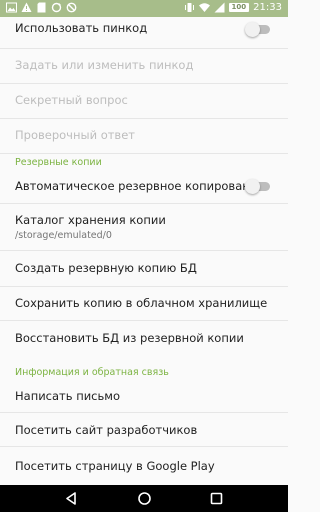  What do you see at coordinates (71, 7) in the screenshot?
I see `ban-icon` at bounding box center [71, 7].